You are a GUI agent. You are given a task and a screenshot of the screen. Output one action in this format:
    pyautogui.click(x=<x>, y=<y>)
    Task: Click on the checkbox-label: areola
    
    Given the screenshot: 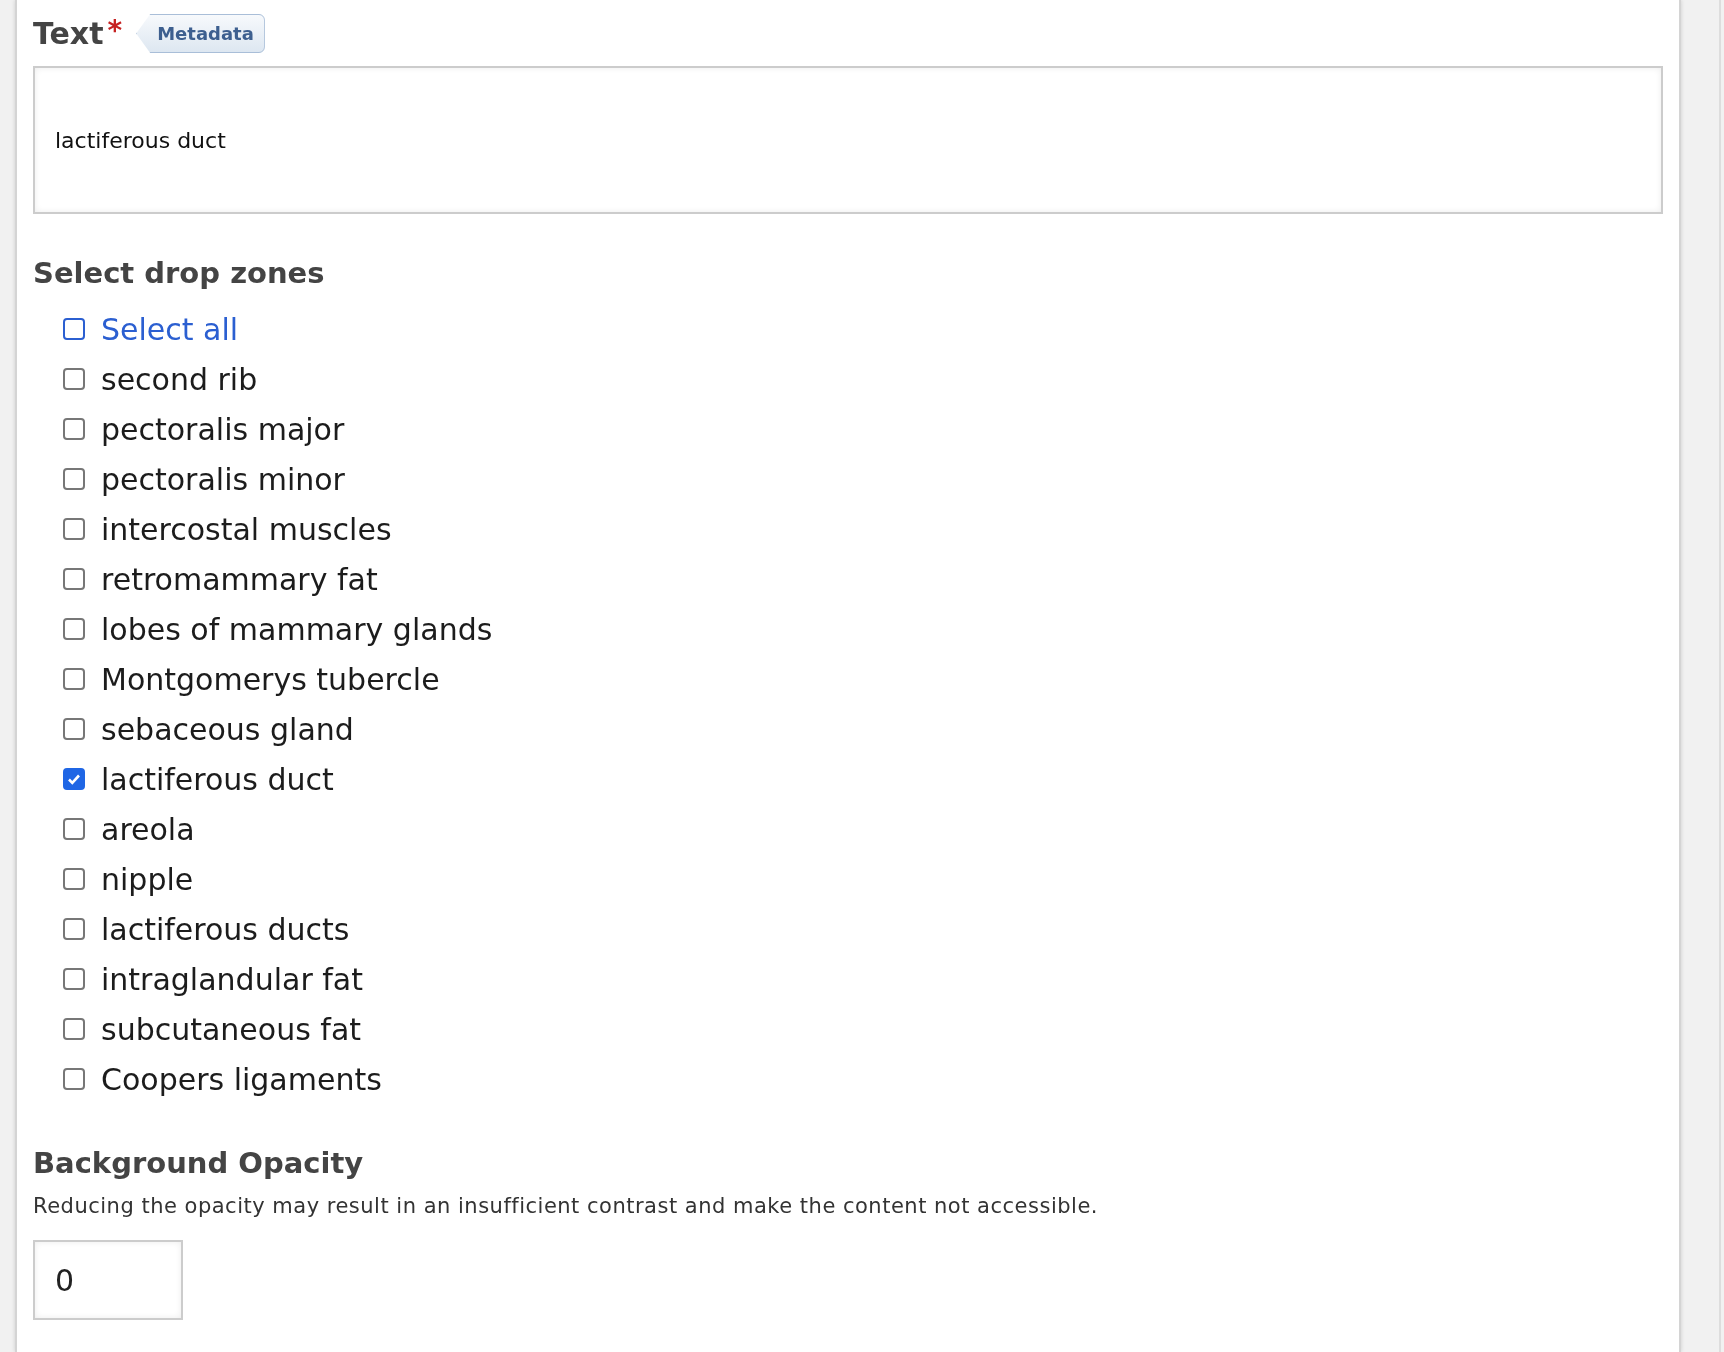 What is the action you would take?
    pyautogui.click(x=148, y=829)
    